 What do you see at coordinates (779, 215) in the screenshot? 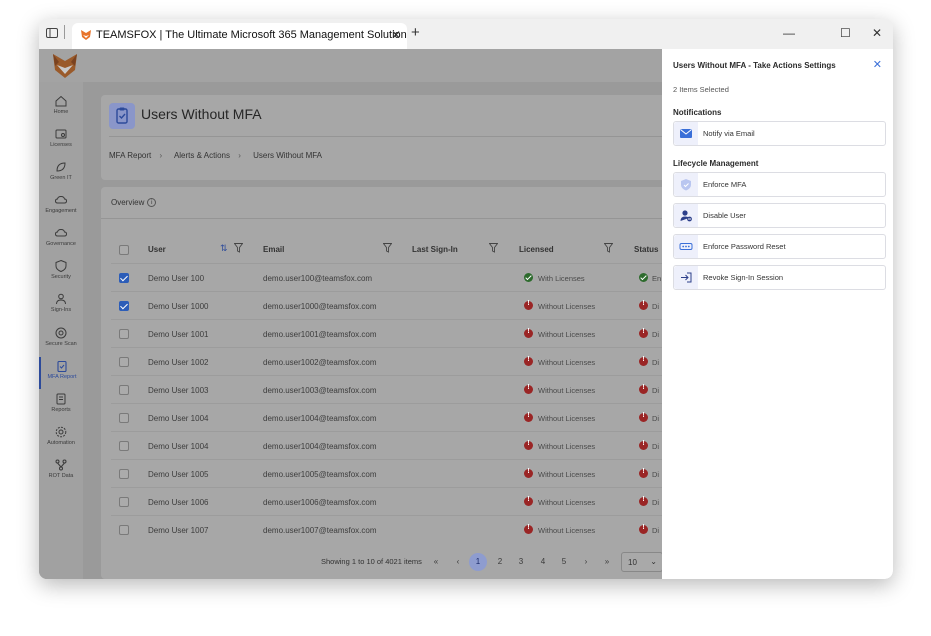
I see `disable-user-button: Disable User` at bounding box center [779, 215].